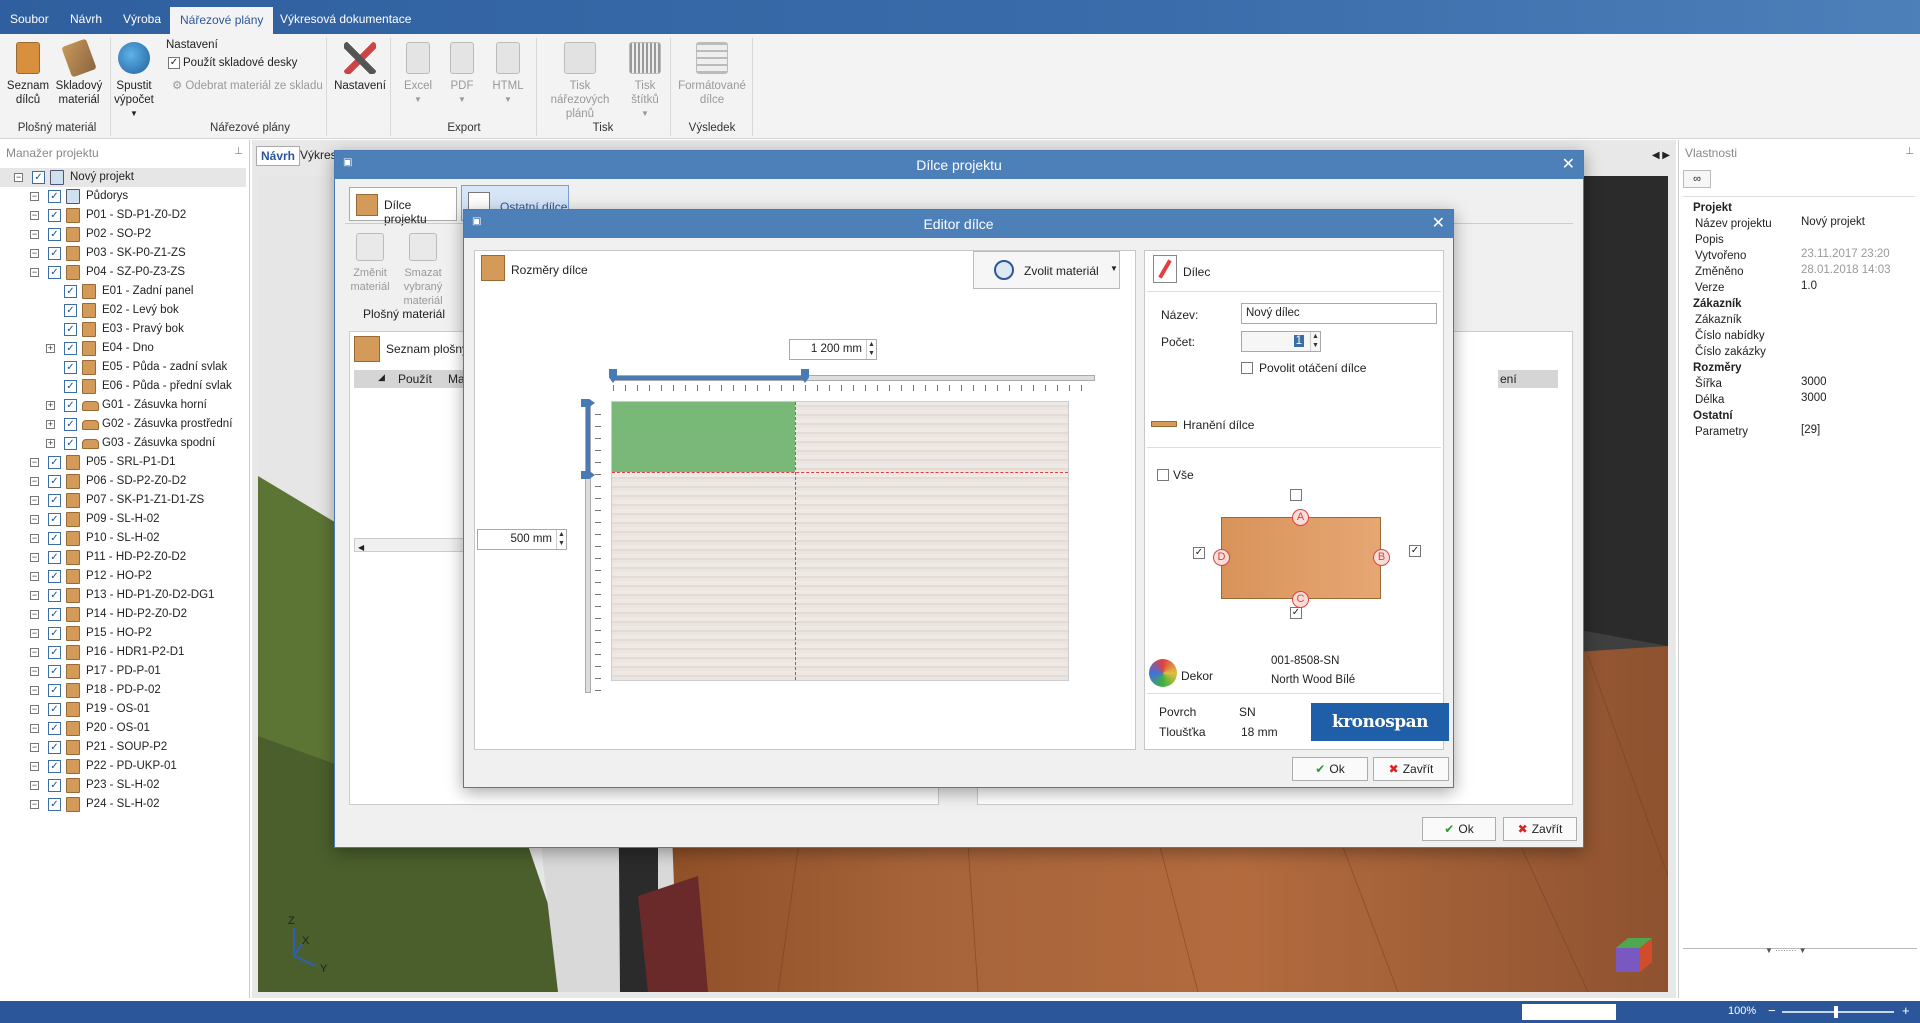 Image resolution: width=1920 pixels, height=1023 pixels. What do you see at coordinates (123, 424) in the screenshot?
I see `tree-item: + ✓ G02 - Zásuvka prostřední` at bounding box center [123, 424].